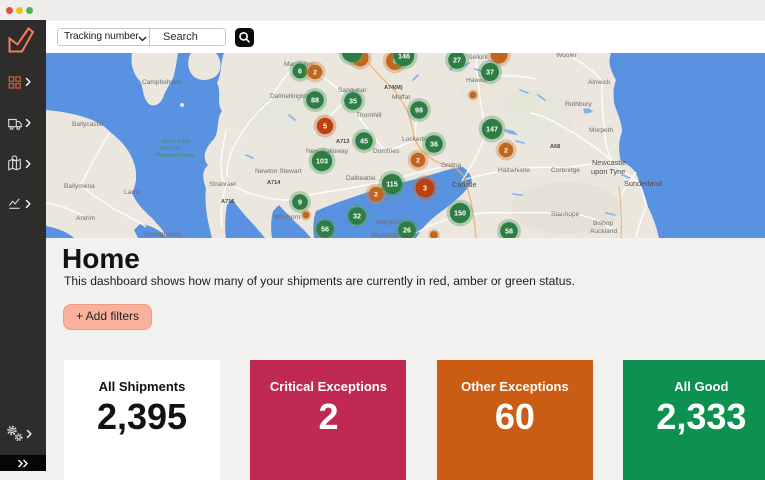 Image resolution: width=765 pixels, height=480 pixels. What do you see at coordinates (300, 202) in the screenshot?
I see `svg-text: 9` at bounding box center [300, 202].